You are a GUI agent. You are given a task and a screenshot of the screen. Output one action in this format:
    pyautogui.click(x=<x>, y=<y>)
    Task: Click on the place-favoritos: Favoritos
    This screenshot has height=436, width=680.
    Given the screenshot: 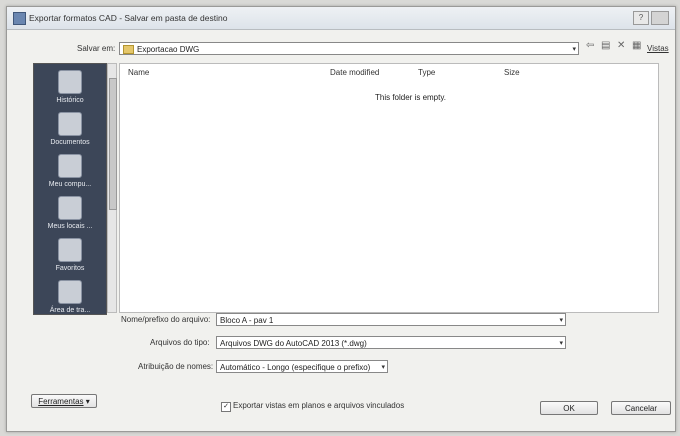 What is the action you would take?
    pyautogui.click(x=70, y=255)
    